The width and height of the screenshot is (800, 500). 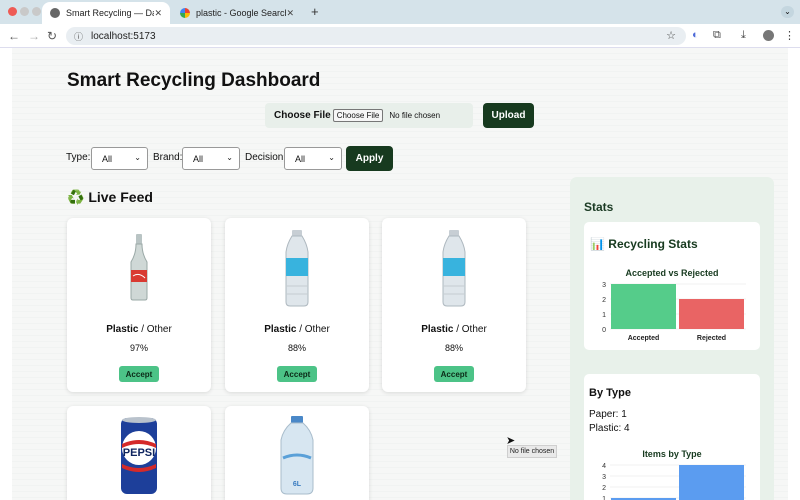 What do you see at coordinates (14, 36) in the screenshot?
I see `back-arrow-icon: ←` at bounding box center [14, 36].